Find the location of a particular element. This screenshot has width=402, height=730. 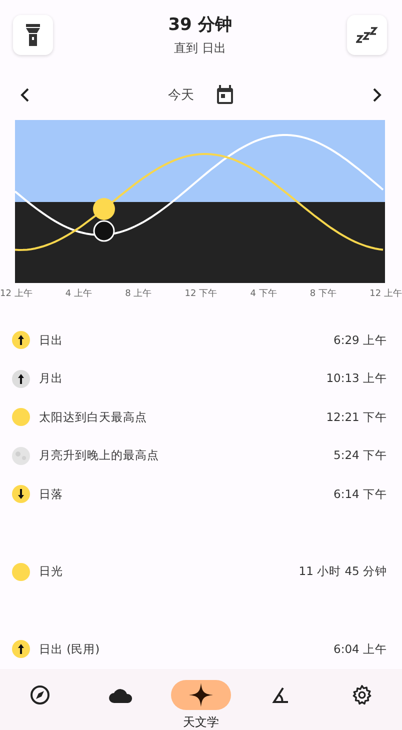

event-time: 11 小时 45 分钟 is located at coordinates (342, 572).